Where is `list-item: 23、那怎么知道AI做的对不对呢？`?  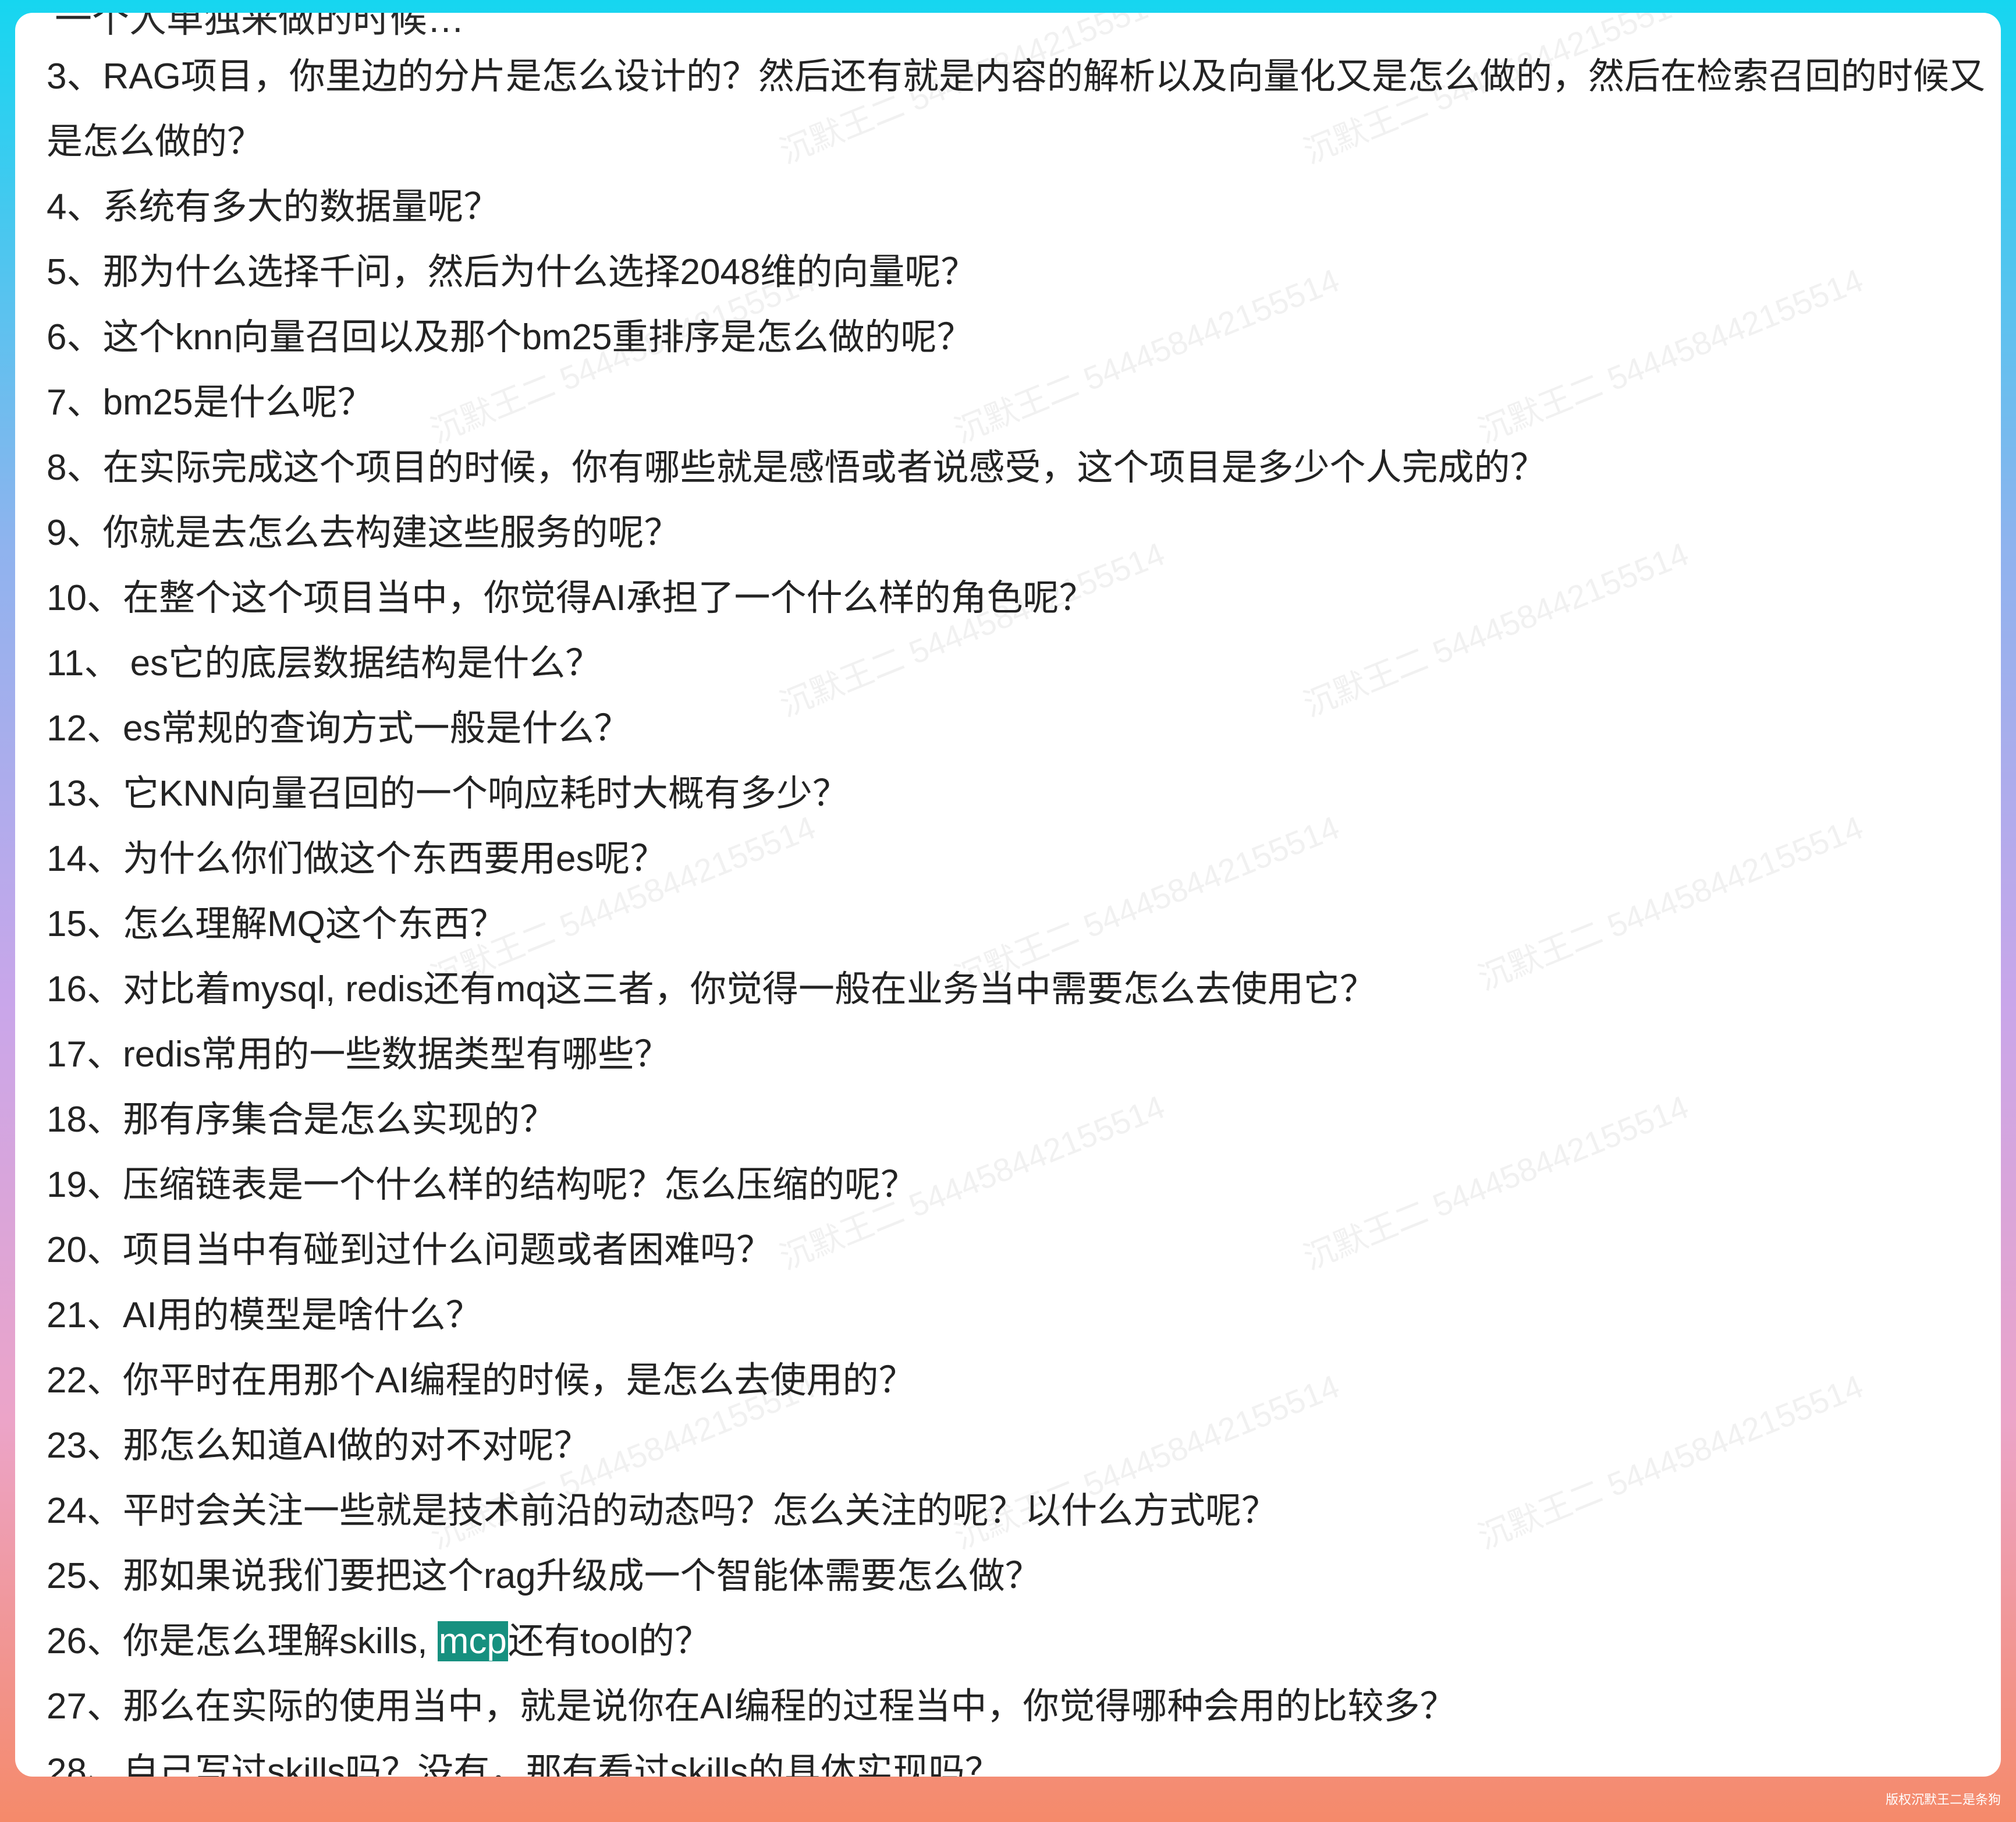
list-item: 23、那怎么知道AI做的对不对呢？ is located at coordinates (318, 1446).